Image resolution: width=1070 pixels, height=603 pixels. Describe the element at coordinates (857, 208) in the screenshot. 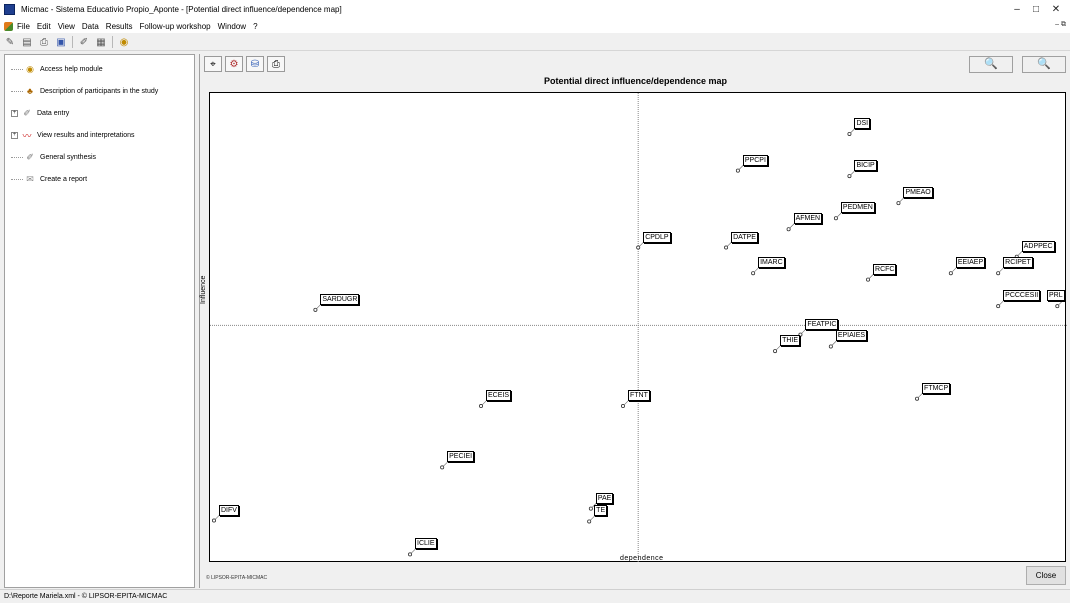

I see `variable-label: PEDMEN` at that location.